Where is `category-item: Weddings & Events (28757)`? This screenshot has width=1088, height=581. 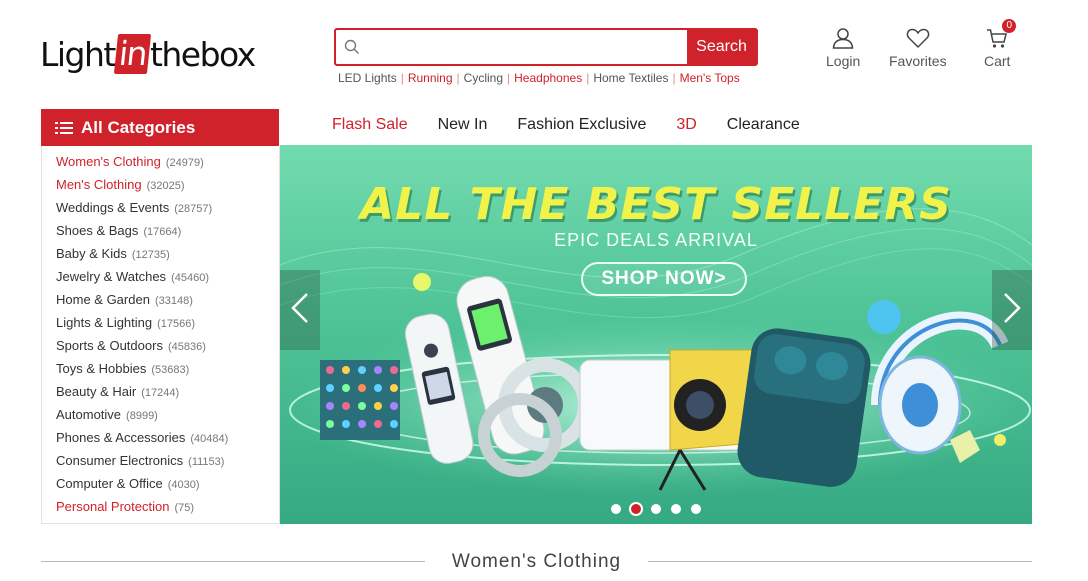
category-item: Weddings & Events (28757) is located at coordinates (160, 207).